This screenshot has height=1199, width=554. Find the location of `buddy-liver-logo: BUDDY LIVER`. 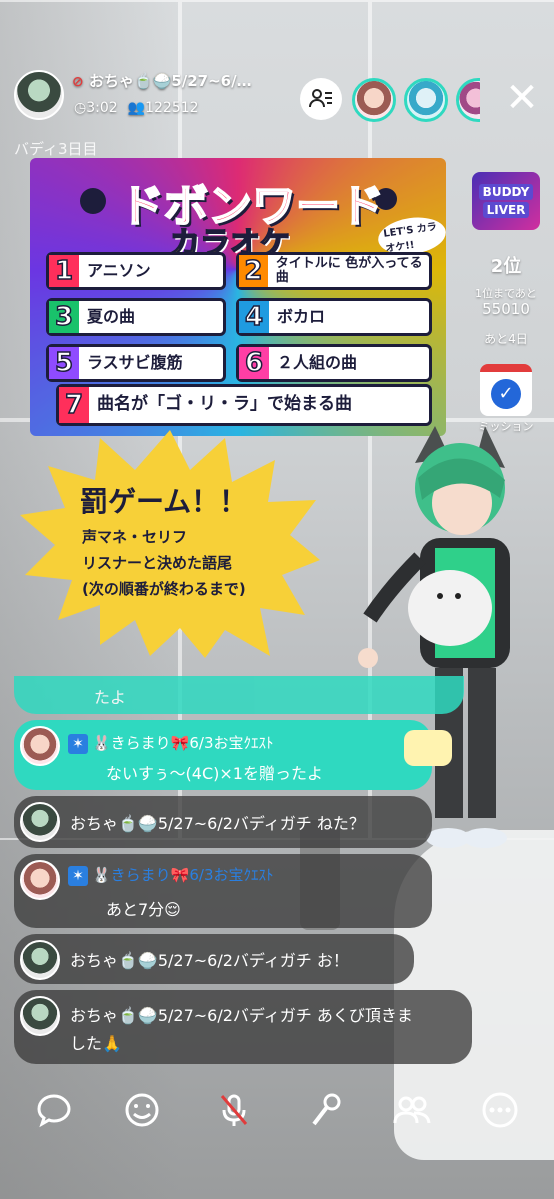

buddy-liver-logo: BUDDY LIVER is located at coordinates (506, 201).